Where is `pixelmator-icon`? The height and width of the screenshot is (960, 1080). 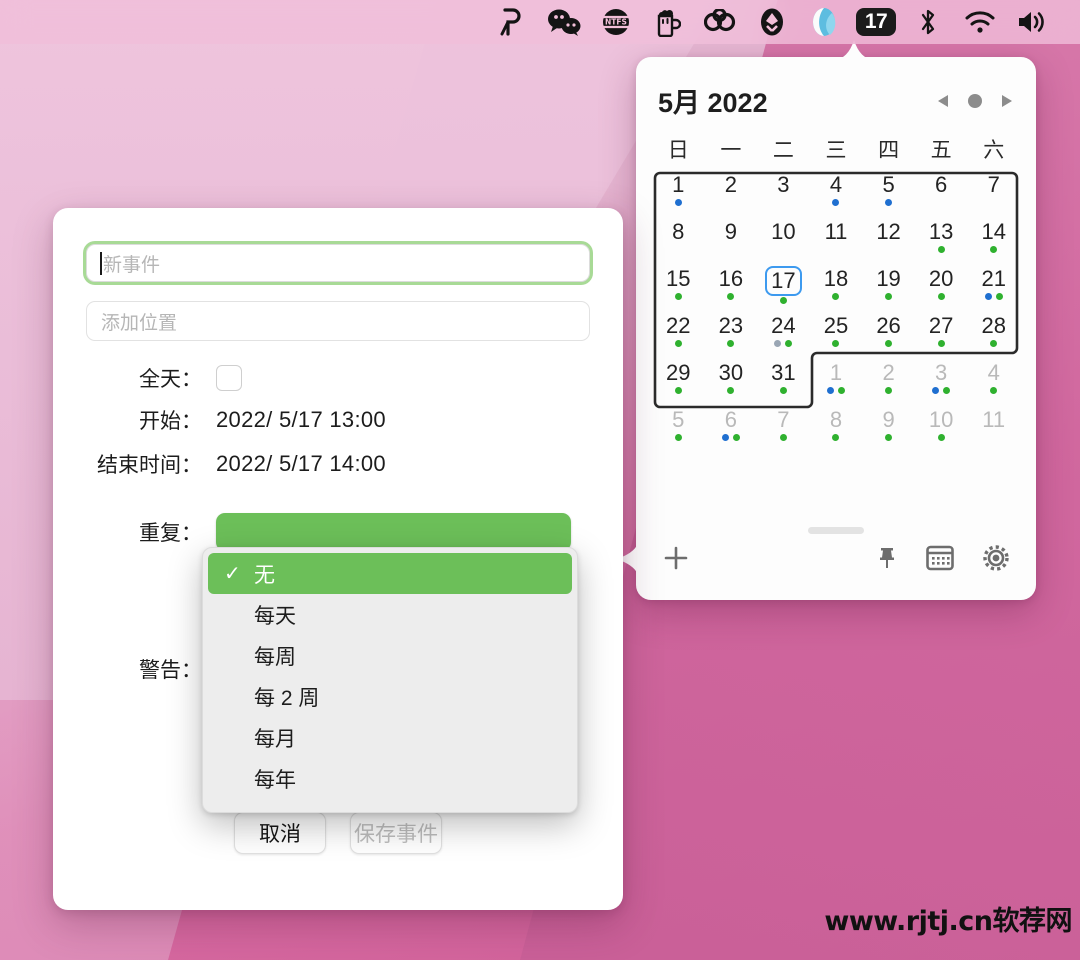 pixelmator-icon is located at coordinates (512, 22).